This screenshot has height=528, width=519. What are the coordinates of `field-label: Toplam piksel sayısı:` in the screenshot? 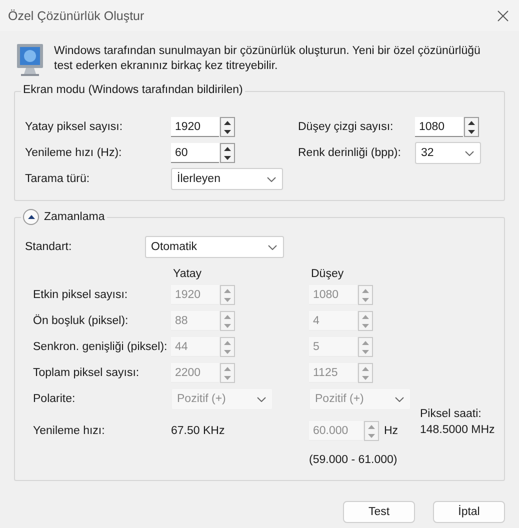 It's located at (86, 373).